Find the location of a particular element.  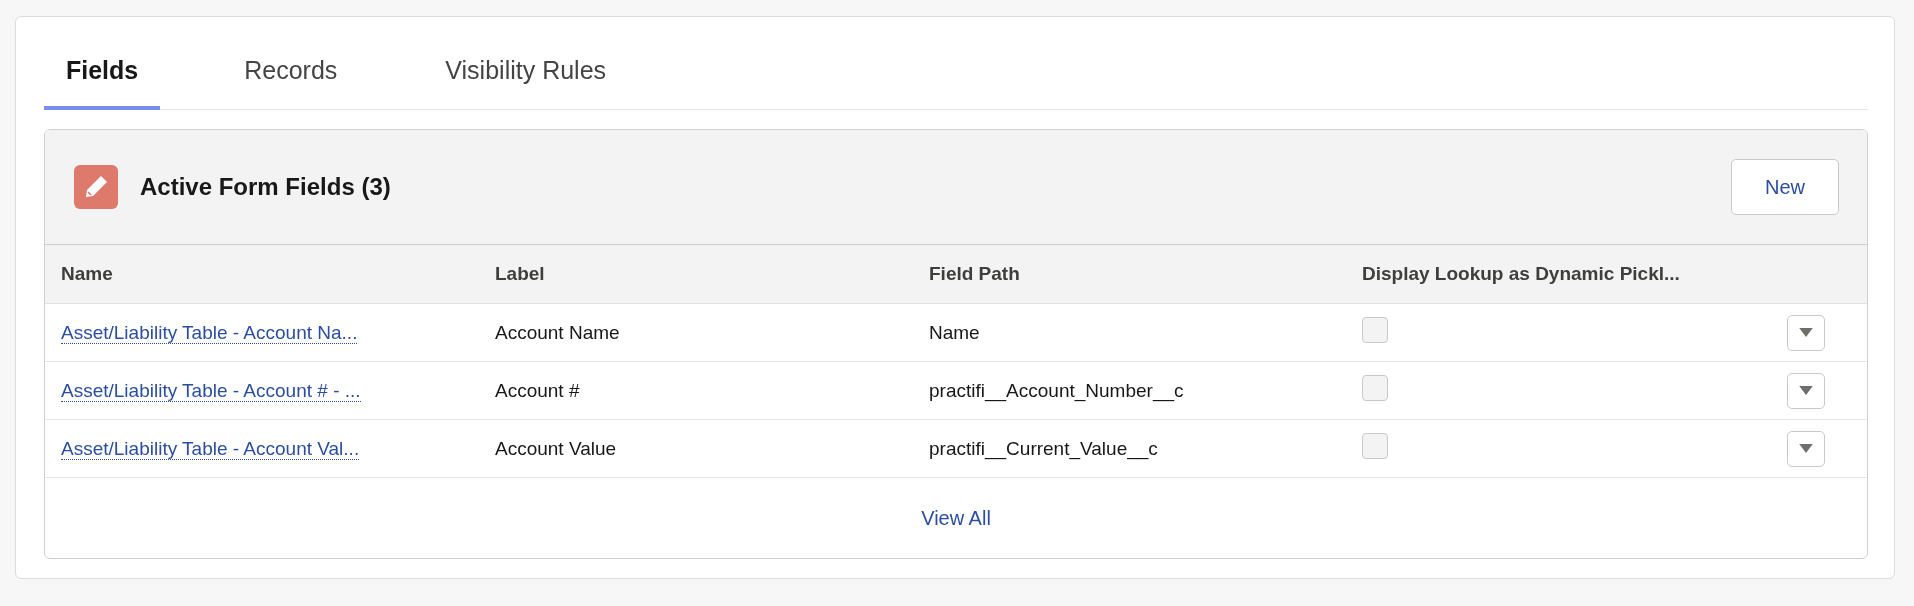

column-header: Label is located at coordinates (520, 274).